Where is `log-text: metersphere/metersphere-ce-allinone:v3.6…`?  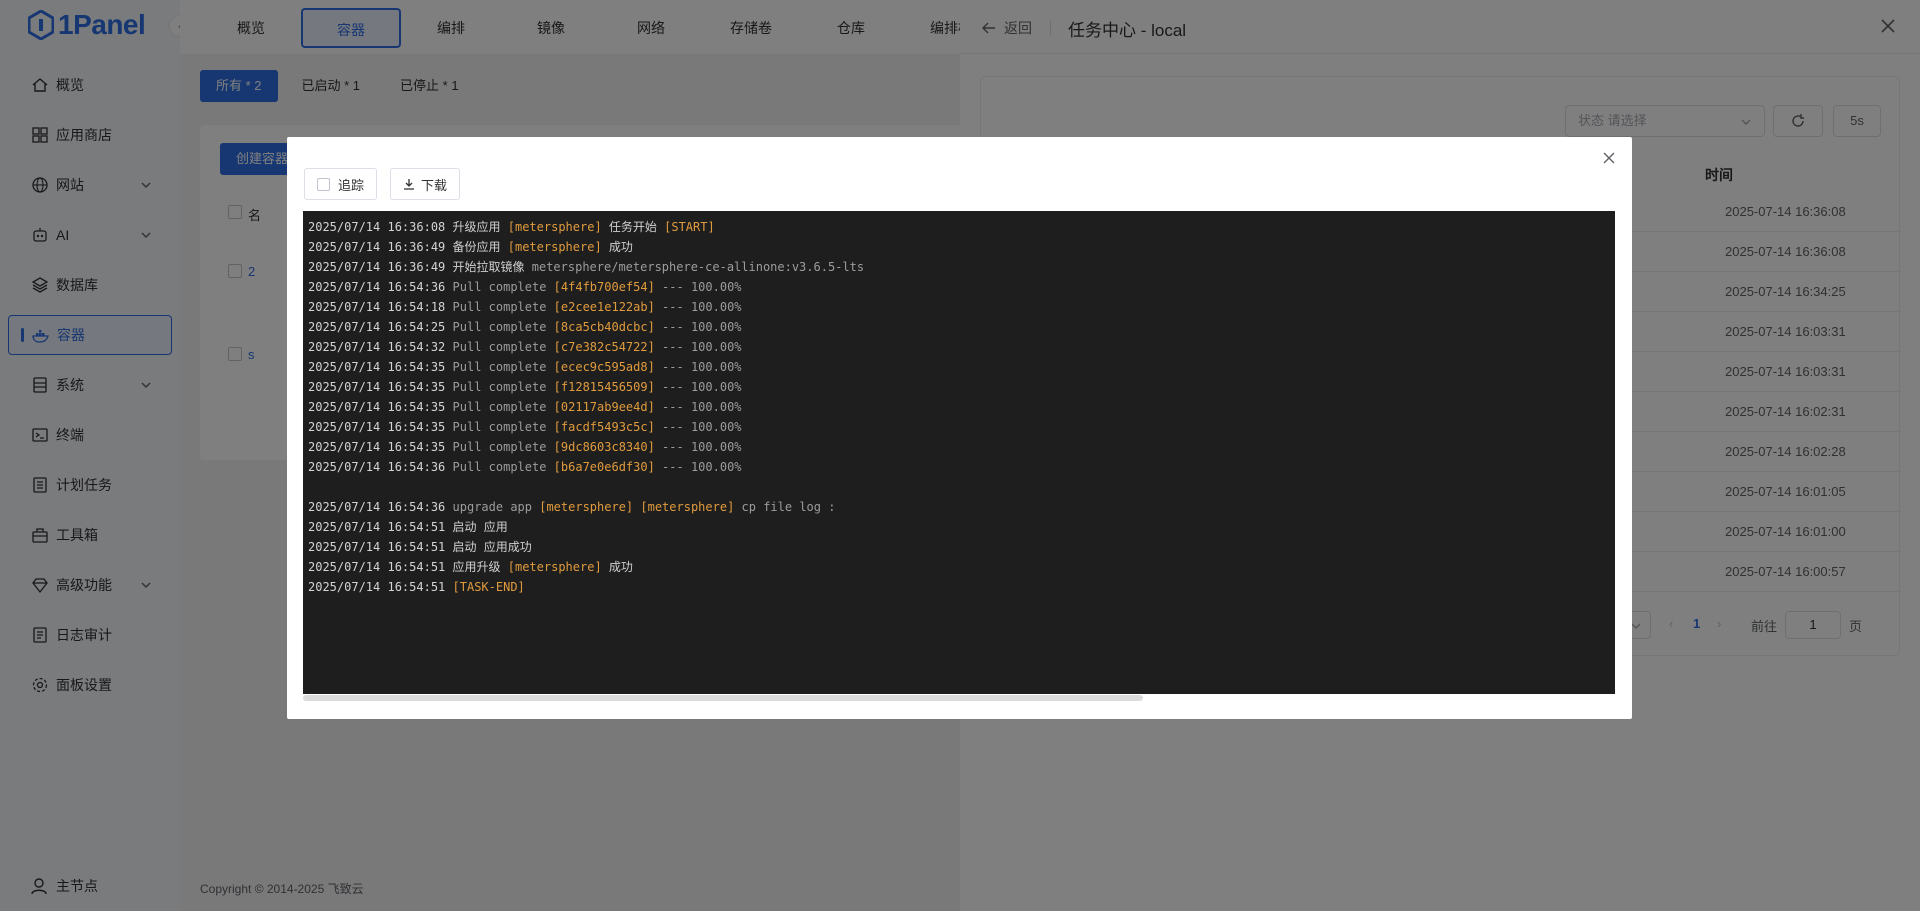
log-text: metersphere/metersphere-ce-allinone:v3.6… is located at coordinates (698, 267).